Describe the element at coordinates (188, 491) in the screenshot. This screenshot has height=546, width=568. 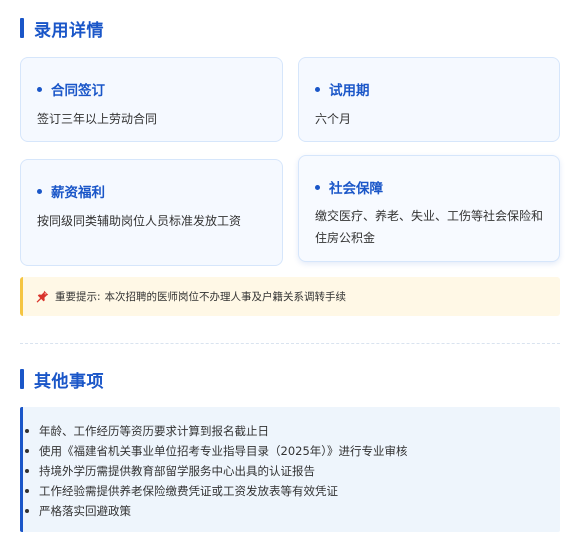
I see `list-item-text: 工作经验需提供养老保险缴费凭证或工资发放表等有效凭证` at that location.